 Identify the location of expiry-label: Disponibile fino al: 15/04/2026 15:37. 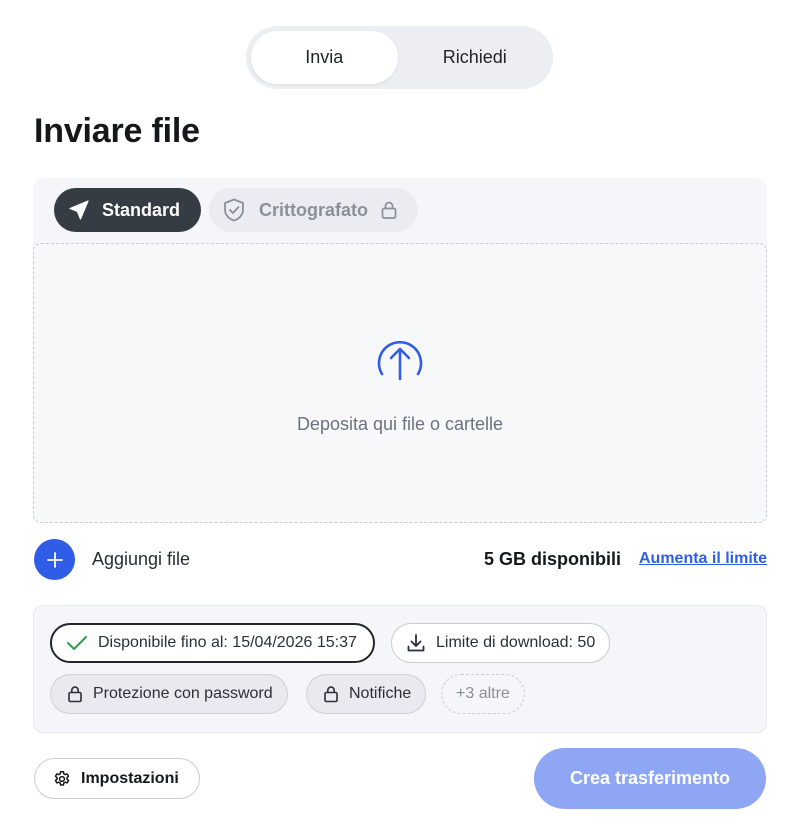
(227, 642).